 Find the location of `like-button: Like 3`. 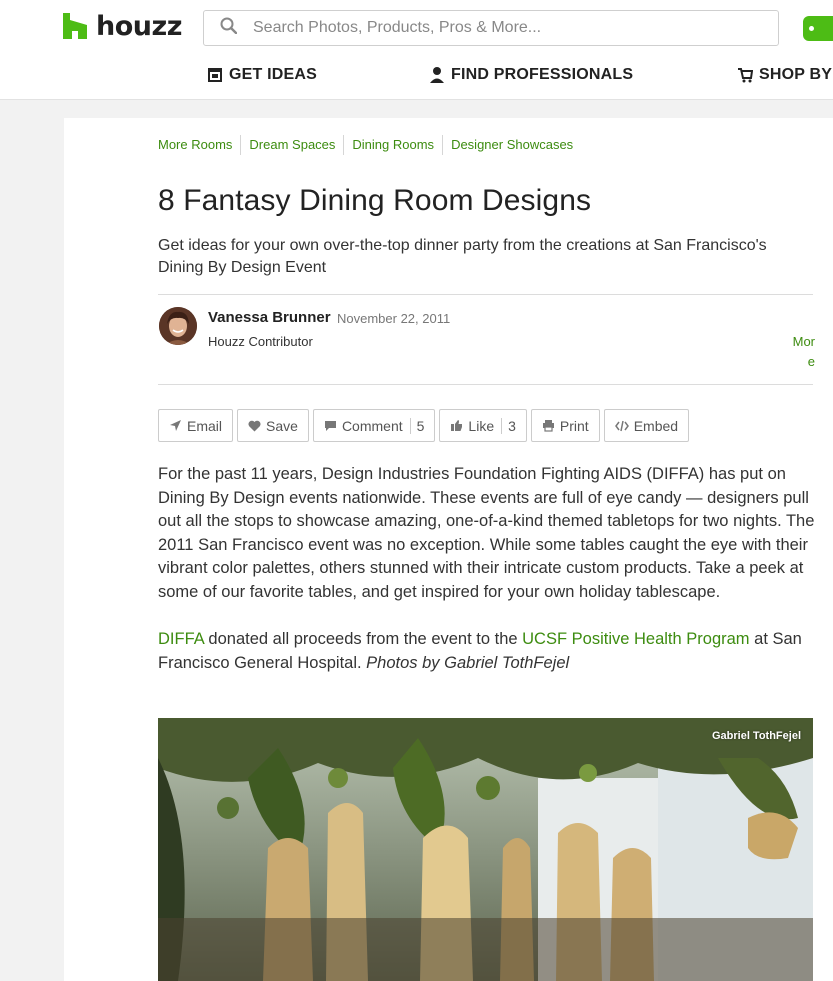

like-button: Like 3 is located at coordinates (483, 425).